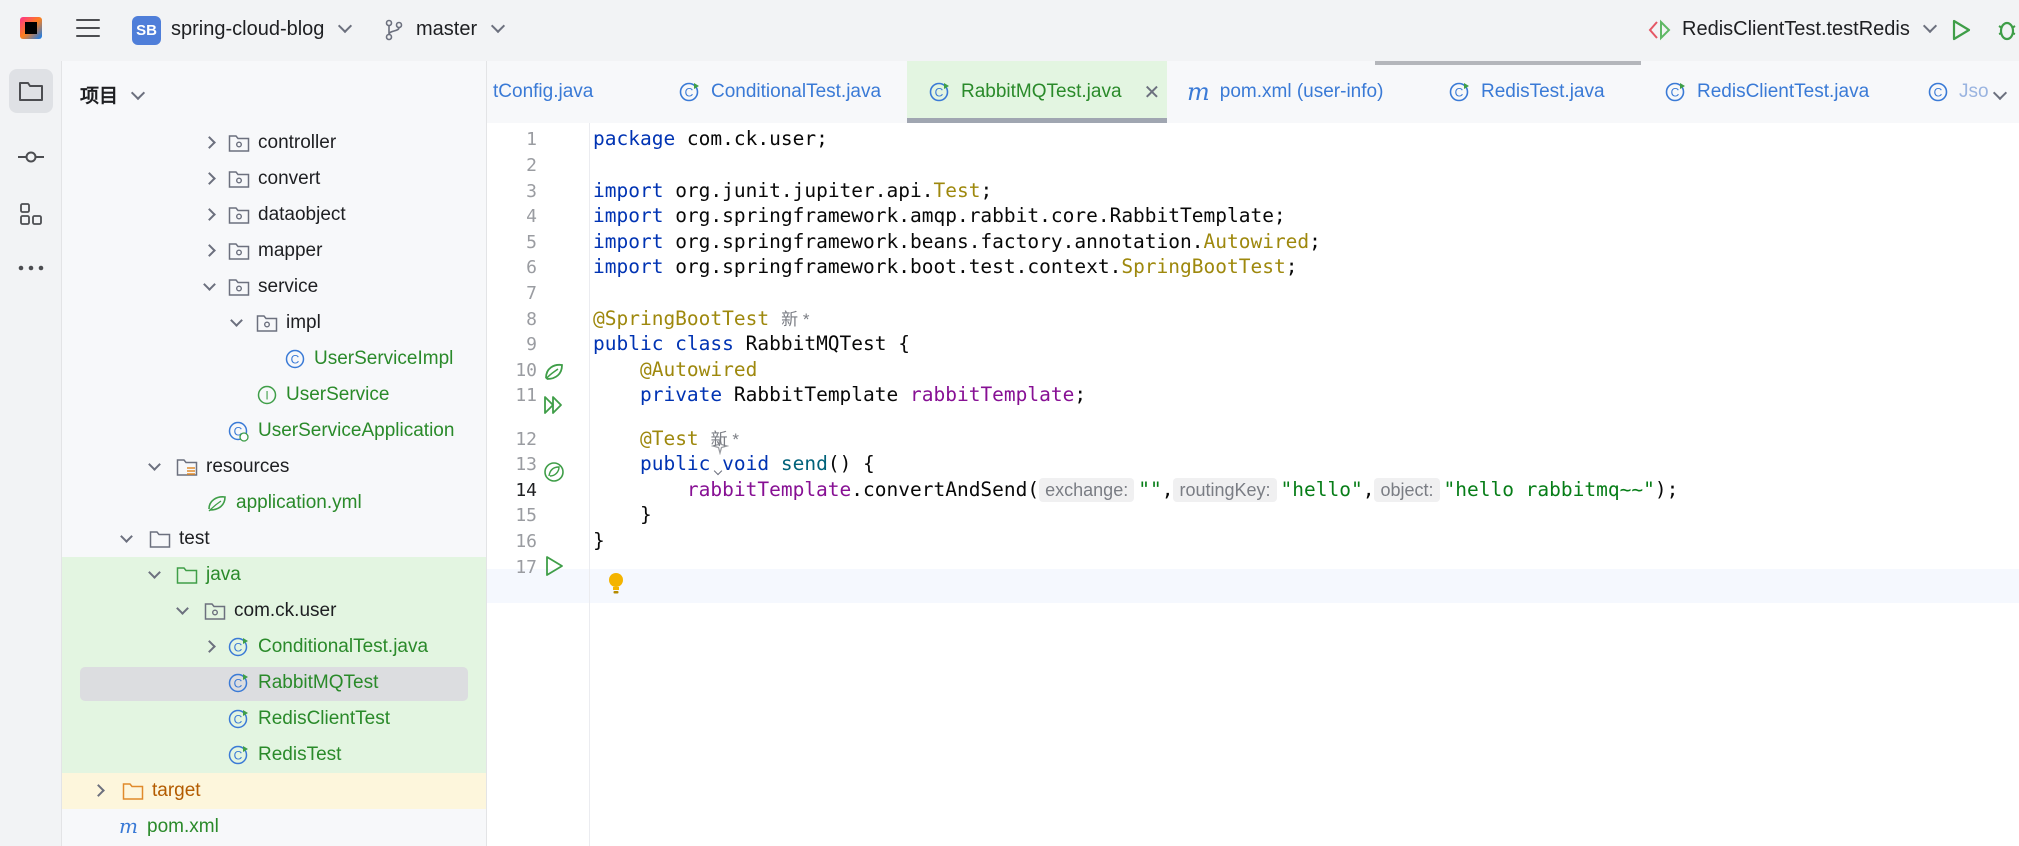  What do you see at coordinates (274, 431) in the screenshot?
I see `tree-item: C UserServiceApplication` at bounding box center [274, 431].